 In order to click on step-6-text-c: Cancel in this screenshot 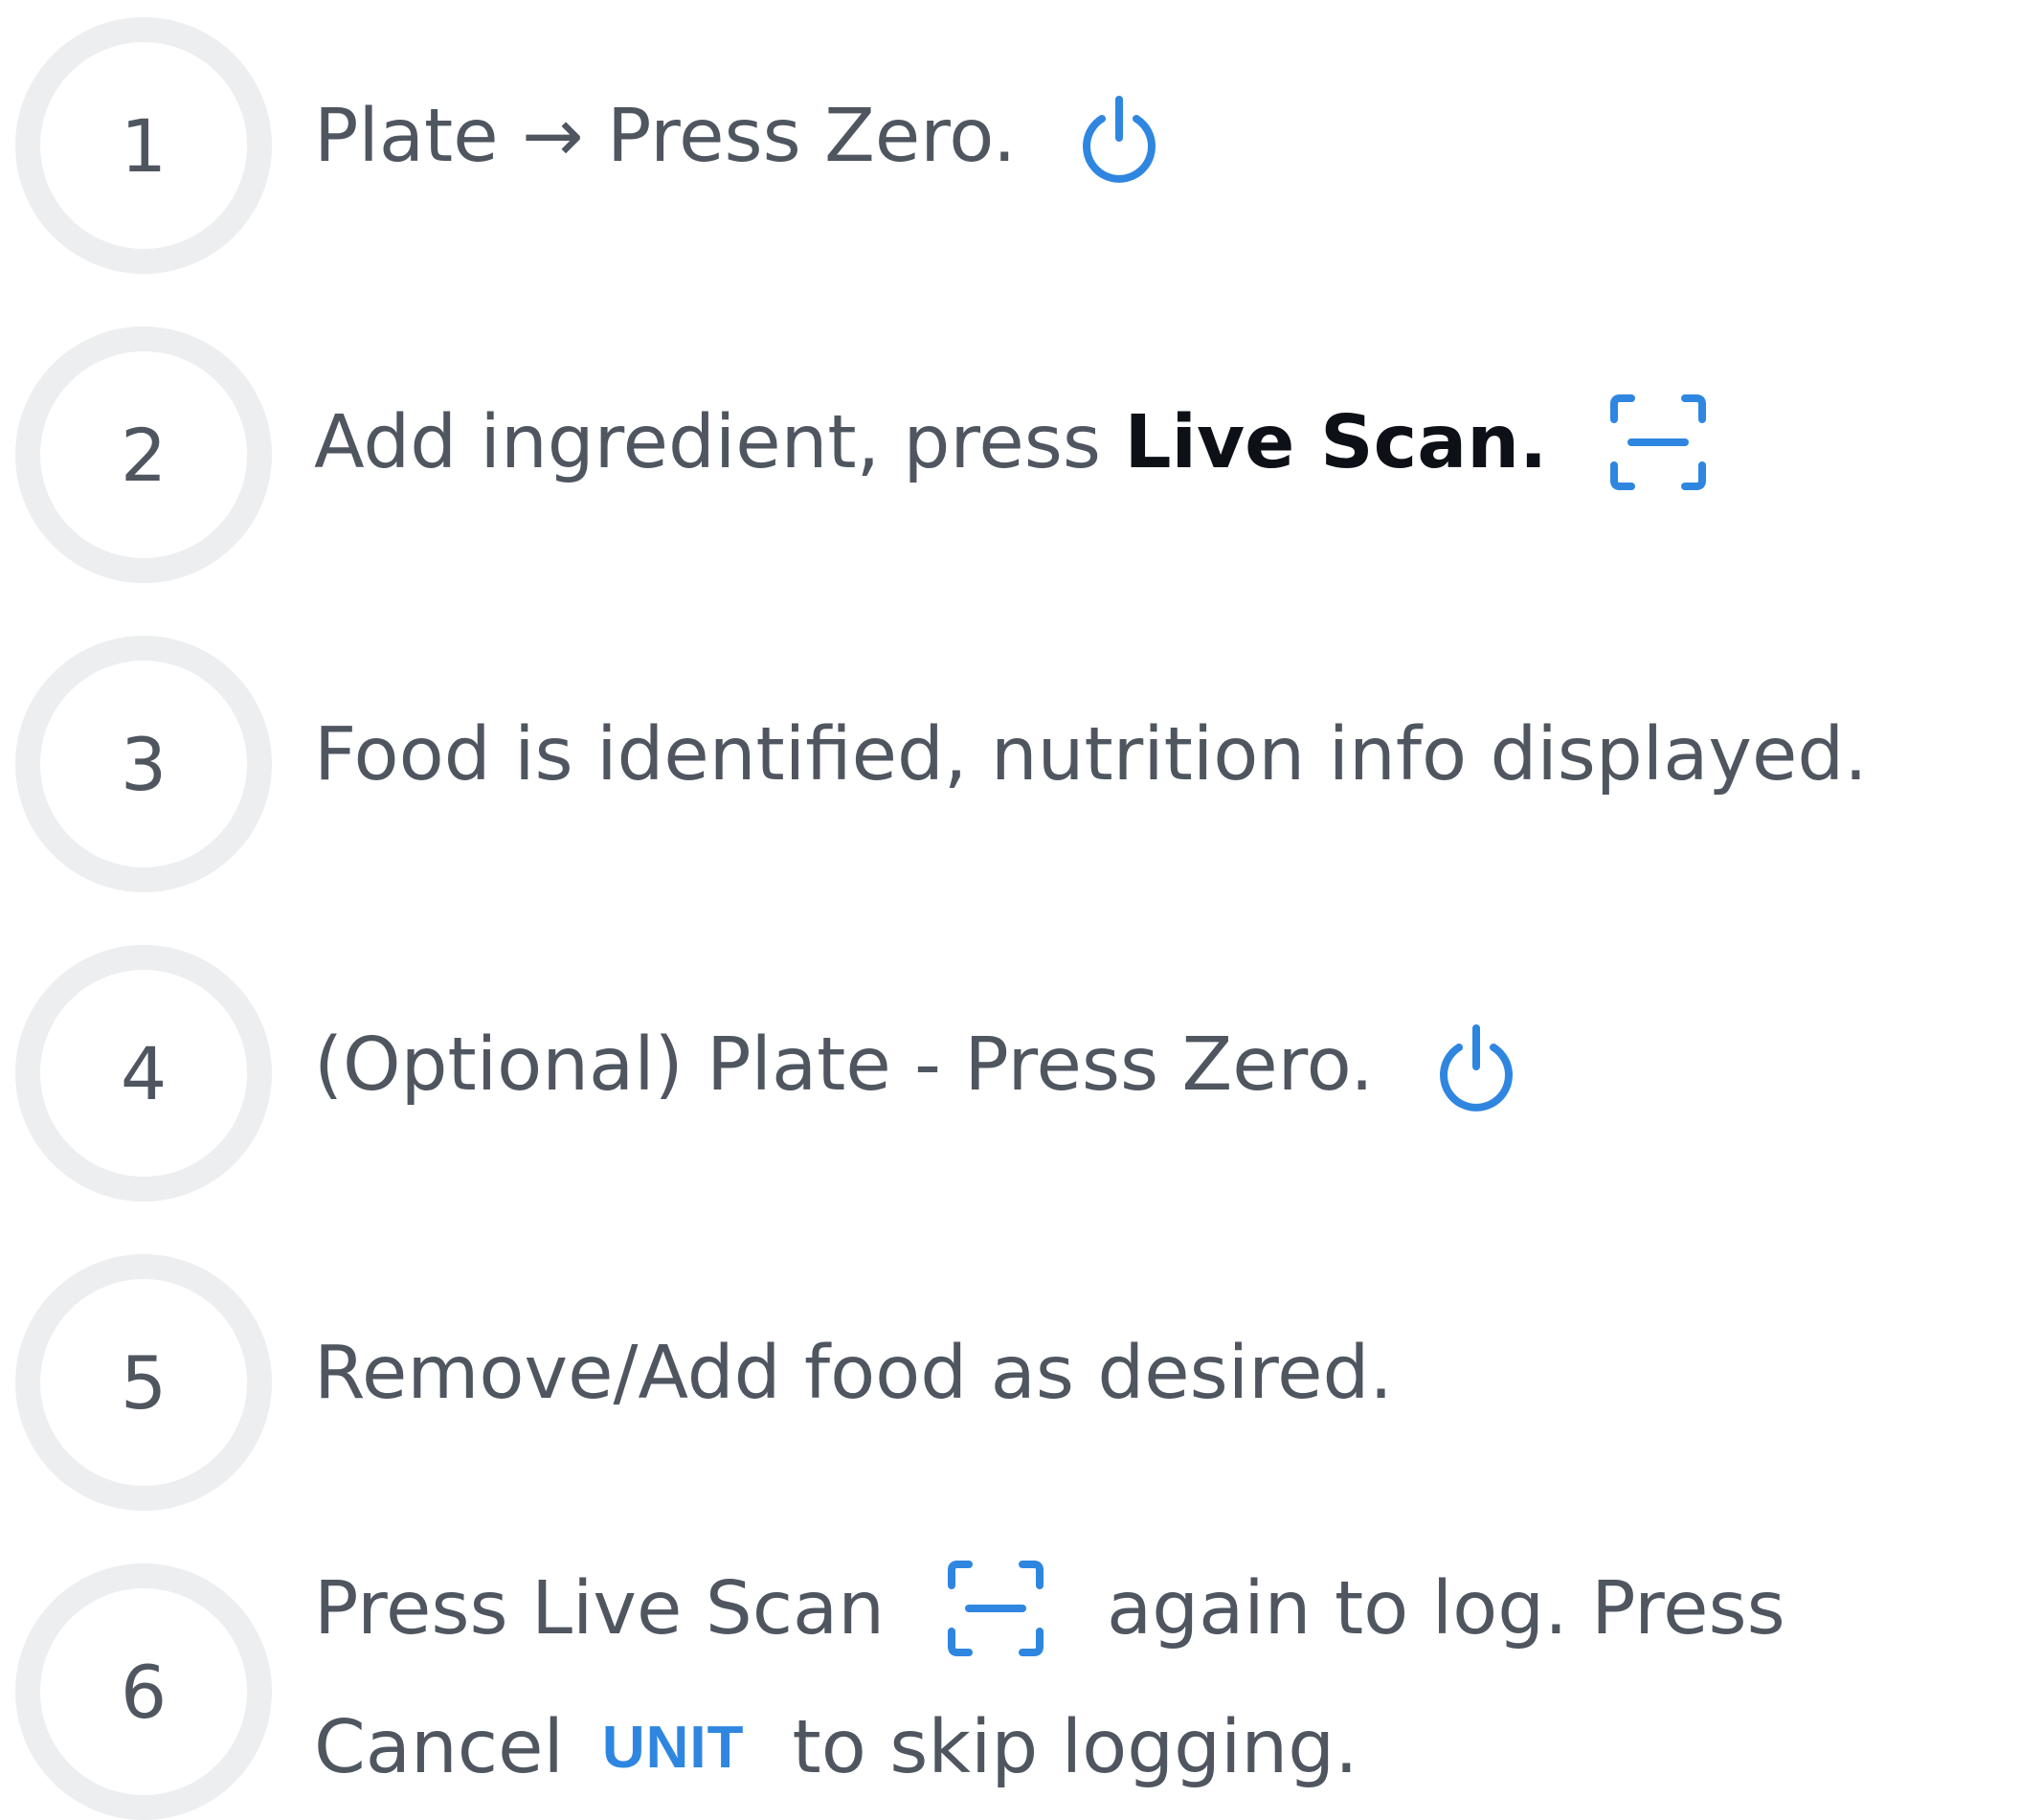, I will do `click(439, 1747)`.